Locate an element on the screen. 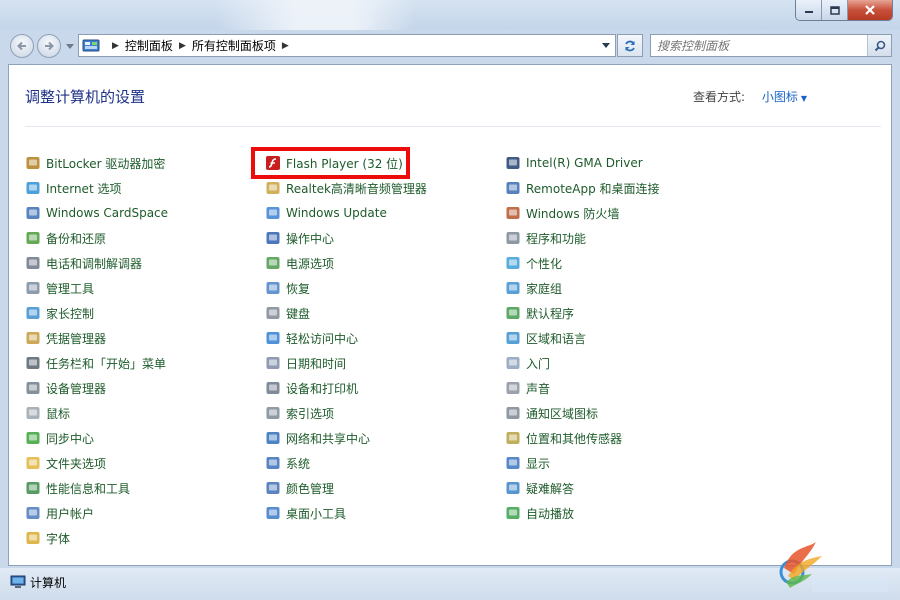 This screenshot has height=600, width=900. control-panel-item: 鼠标 is located at coordinates (47, 413).